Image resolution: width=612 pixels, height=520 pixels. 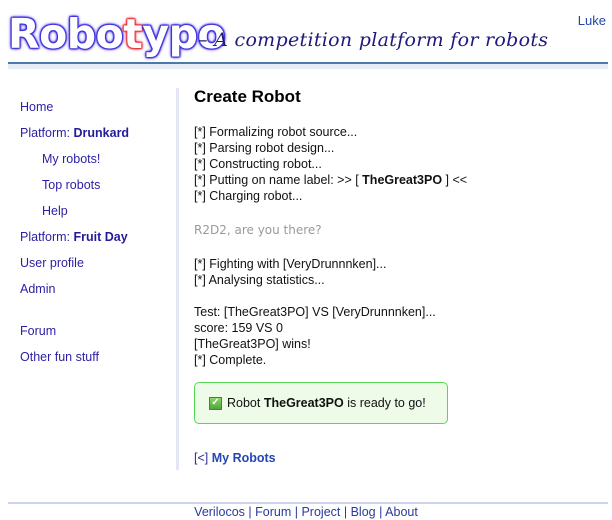 I want to click on platform-name: Fruit Day, so click(x=100, y=237).